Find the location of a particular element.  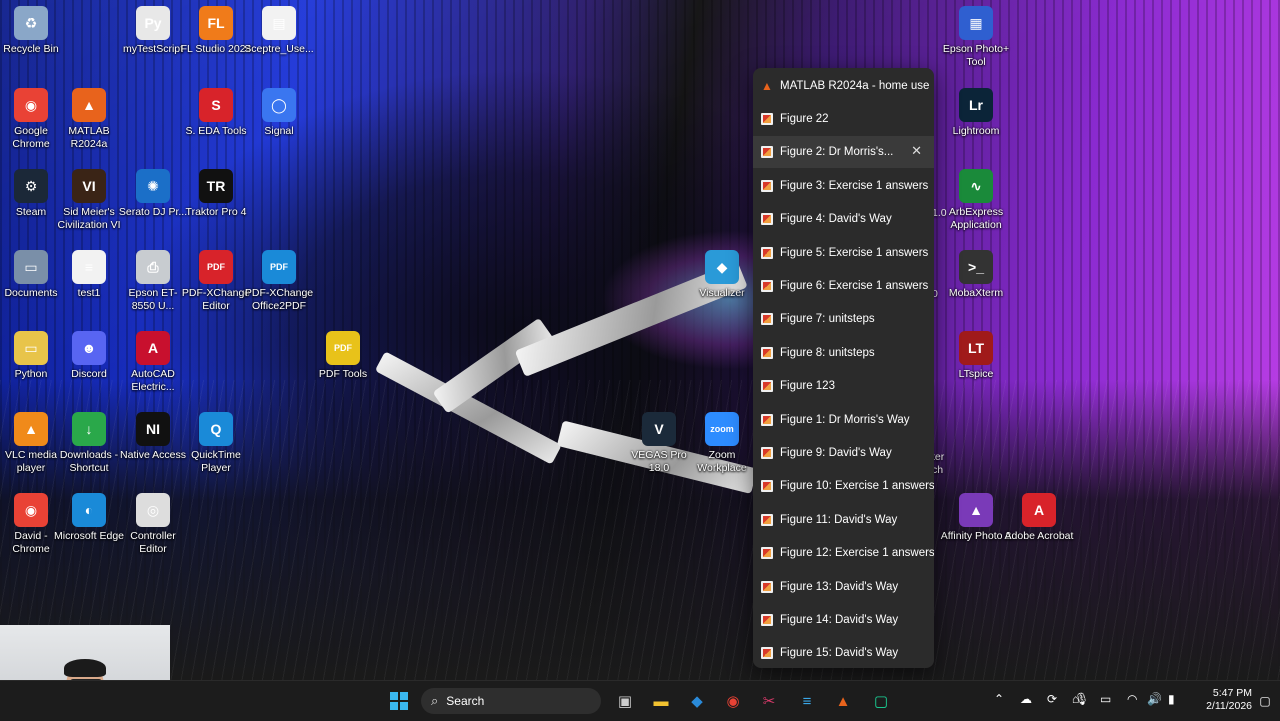

jumplist-item-label: Figure 6: Exercise 1 answers is located at coordinates (854, 286).